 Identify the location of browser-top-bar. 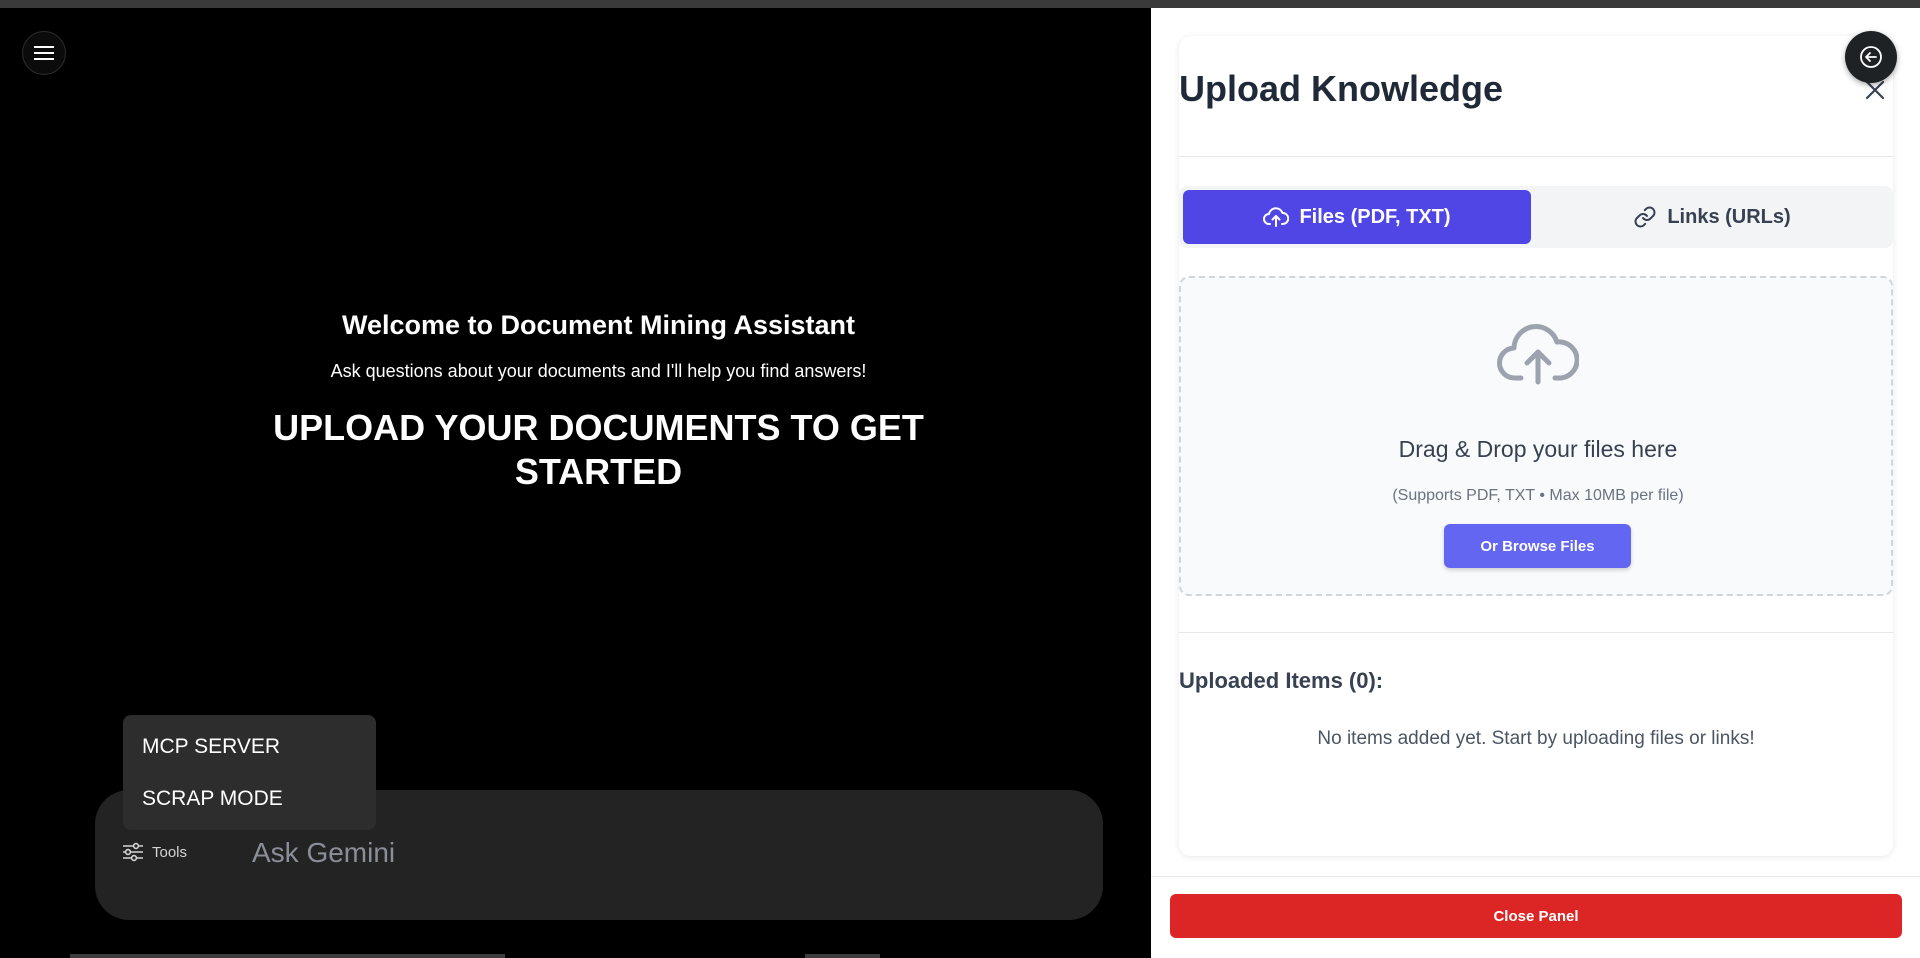
(960, 4).